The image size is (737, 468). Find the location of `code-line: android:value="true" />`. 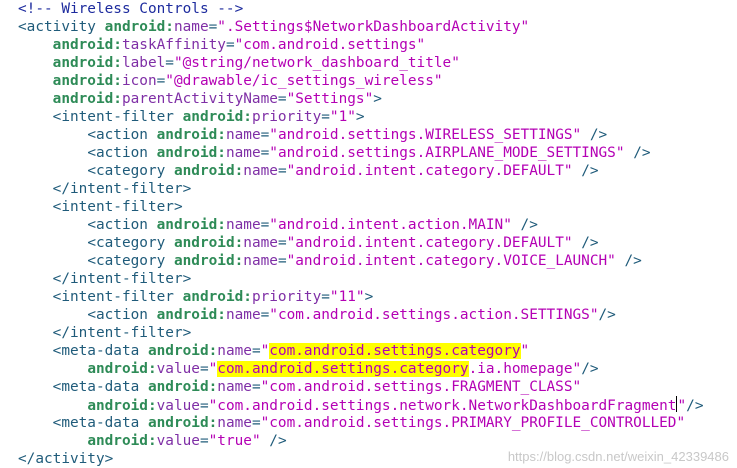

code-line: android:value="true" /> is located at coordinates (187, 441).